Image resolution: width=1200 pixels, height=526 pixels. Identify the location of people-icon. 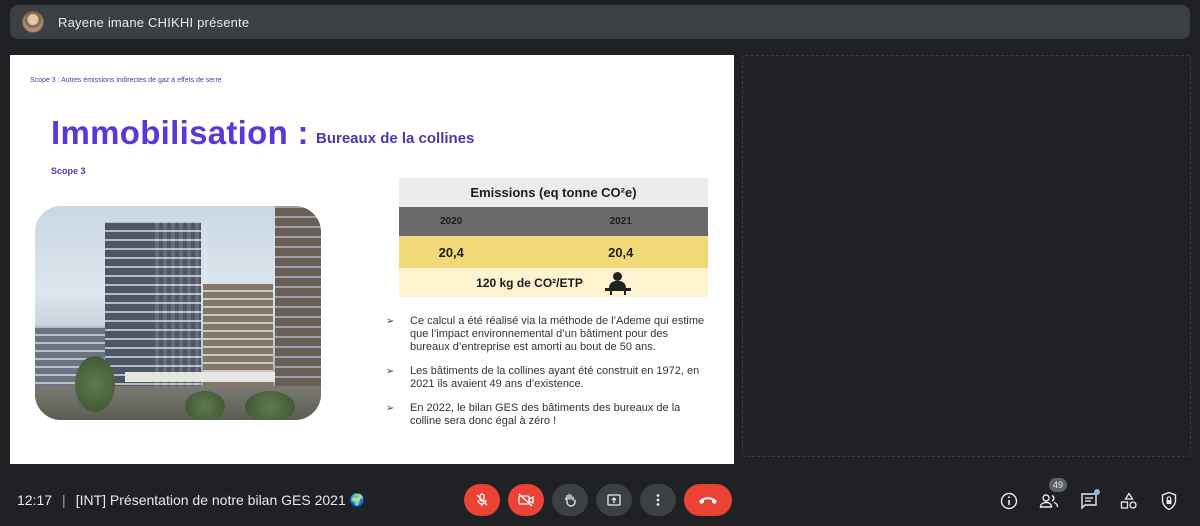
(1049, 501).